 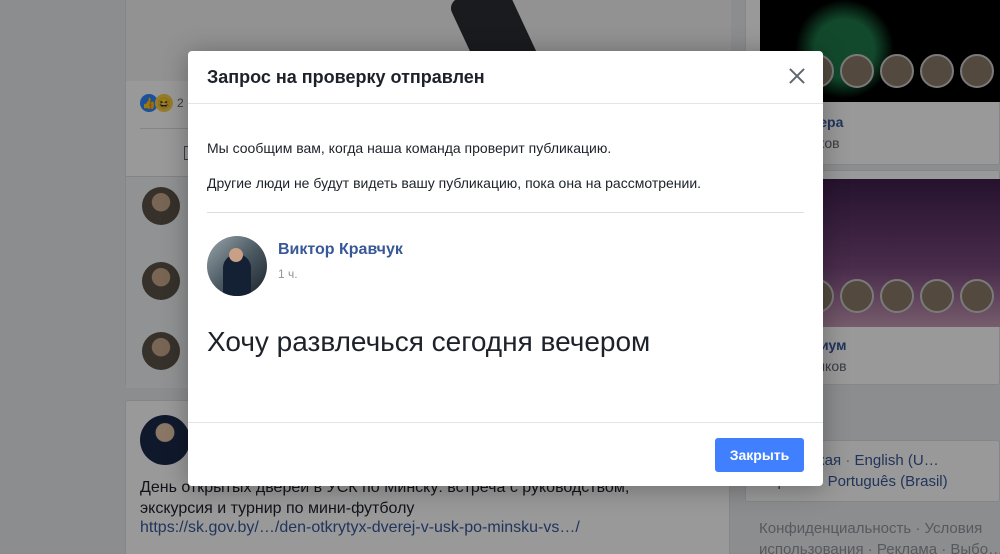 I want to click on dialog-title: Запрос на проверку отправлен, so click(x=346, y=77).